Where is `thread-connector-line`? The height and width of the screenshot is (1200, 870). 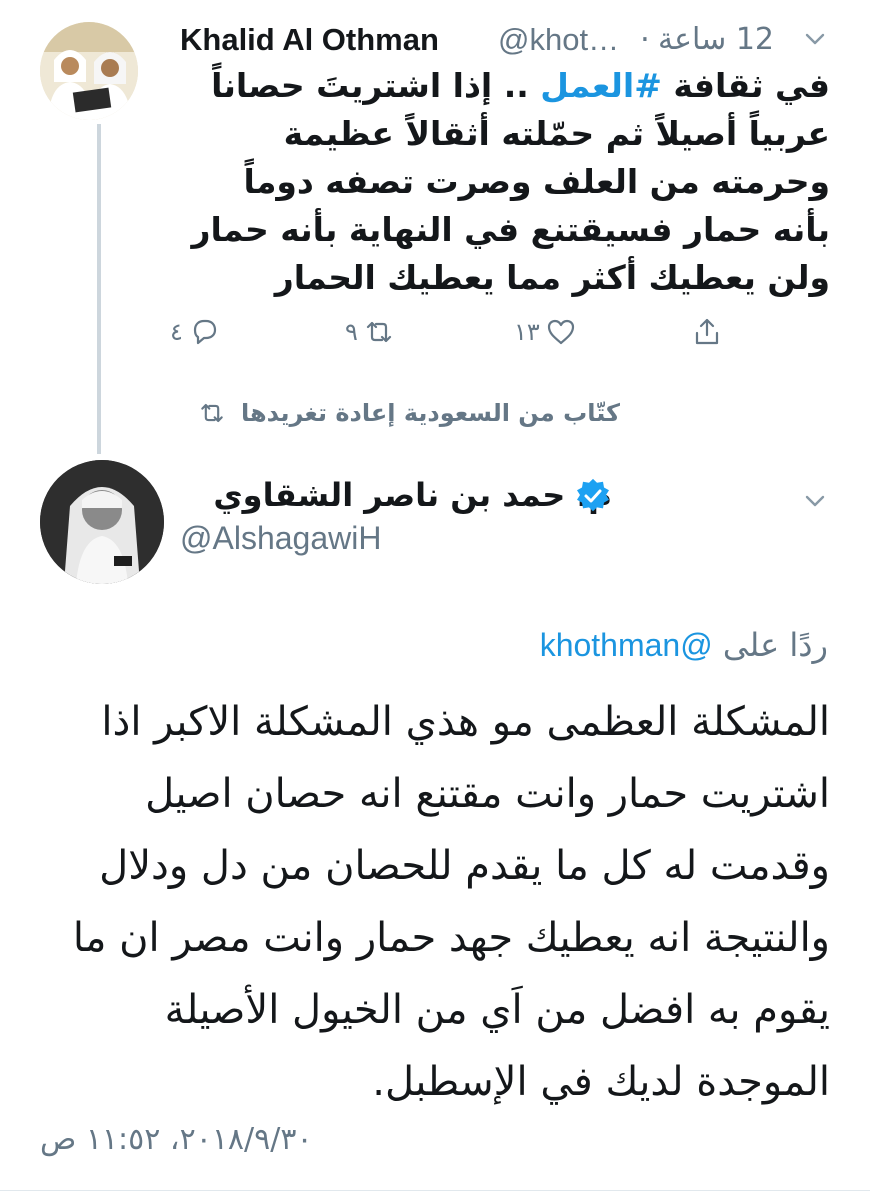 thread-connector-line is located at coordinates (99, 289).